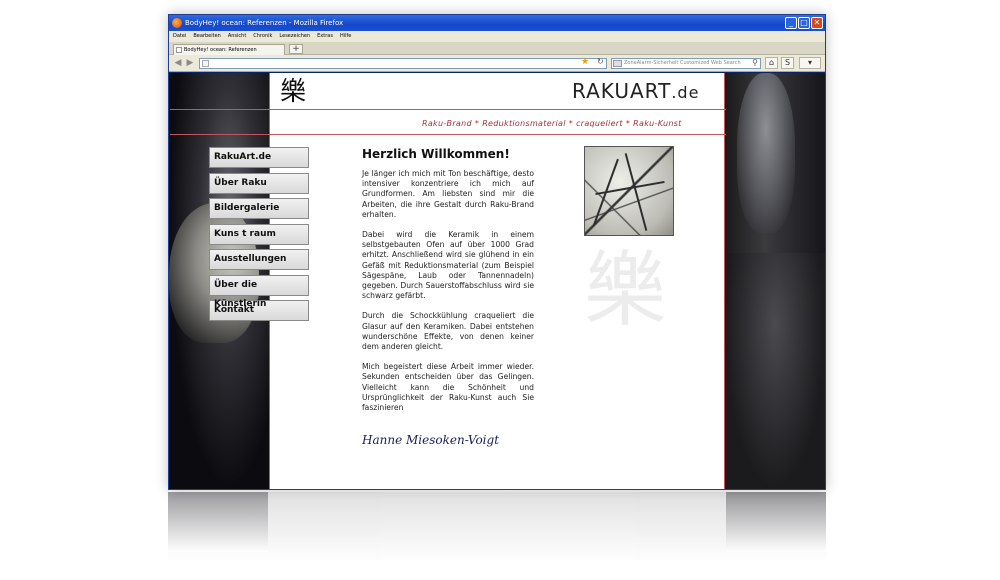 The height and width of the screenshot is (580, 1000). What do you see at coordinates (294, 36) in the screenshot?
I see `menu-lesezeichen: Lesezeichen` at bounding box center [294, 36].